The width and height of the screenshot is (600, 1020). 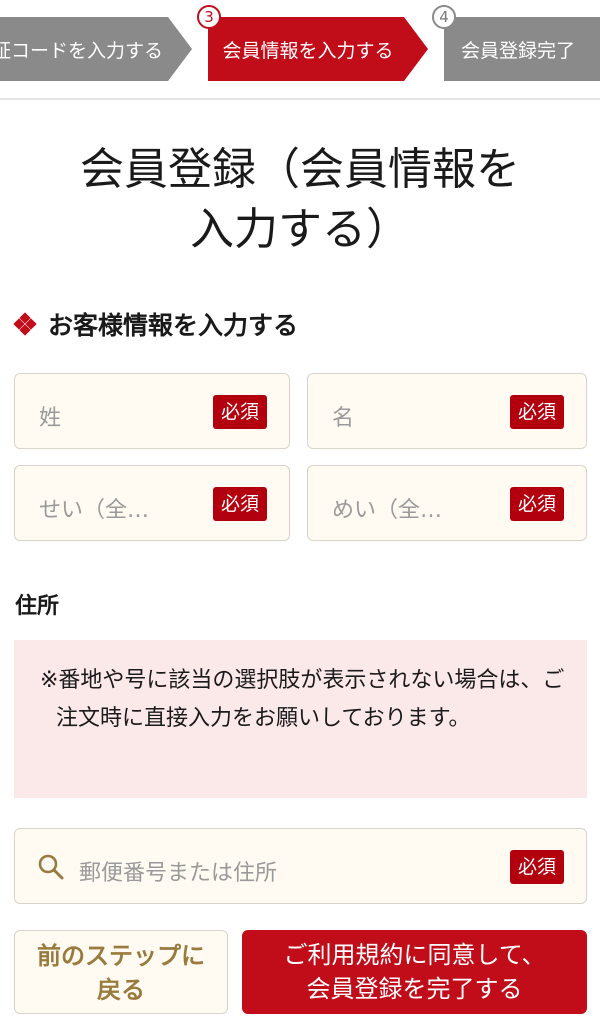 What do you see at coordinates (300, 169) in the screenshot?
I see `page-title-line1: 会員登録（会員情報を` at bounding box center [300, 169].